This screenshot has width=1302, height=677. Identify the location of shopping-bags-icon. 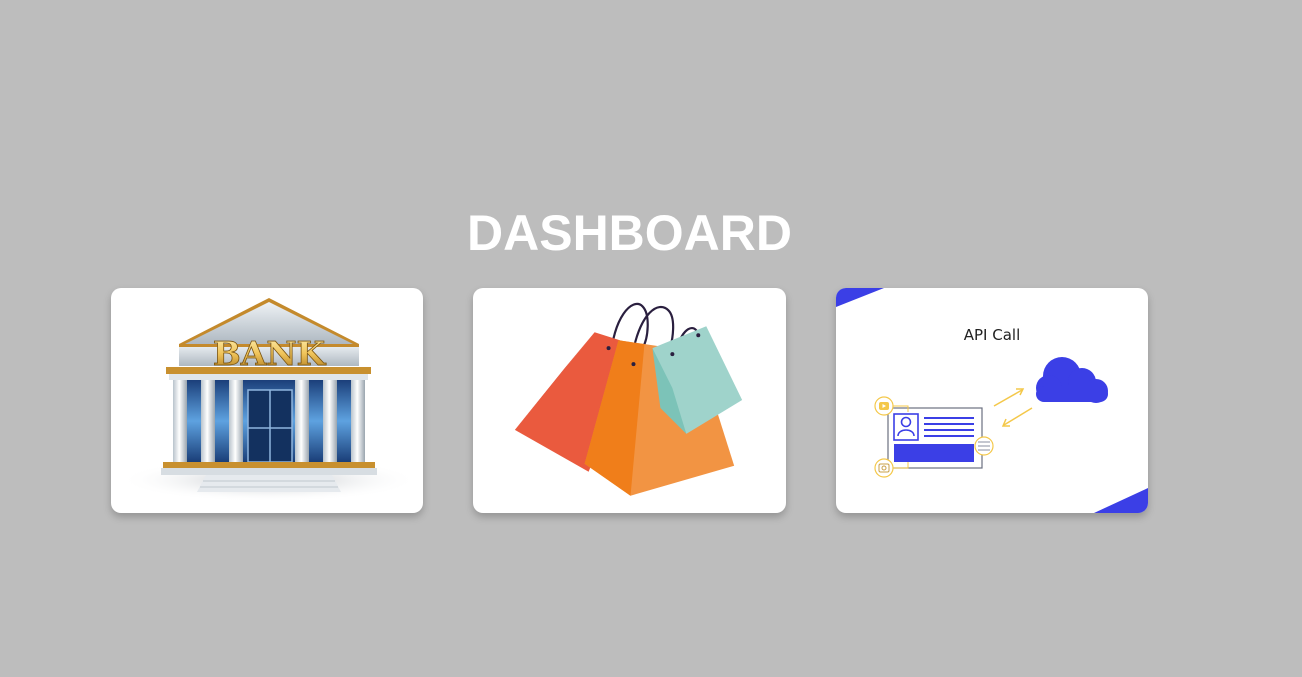
(628, 399).